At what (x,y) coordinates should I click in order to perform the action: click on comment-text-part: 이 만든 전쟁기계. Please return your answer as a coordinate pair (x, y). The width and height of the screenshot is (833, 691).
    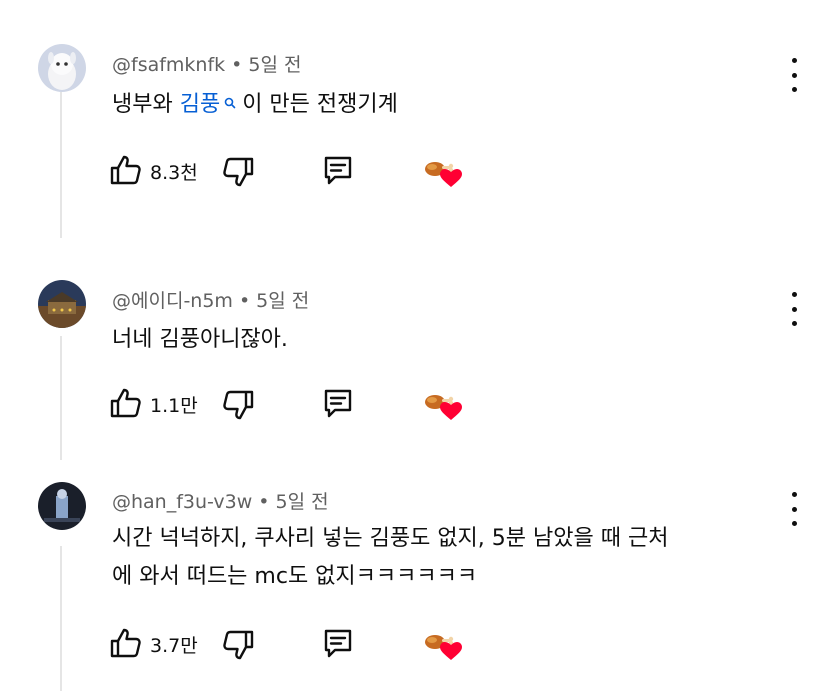
    Looking at the image, I should click on (320, 104).